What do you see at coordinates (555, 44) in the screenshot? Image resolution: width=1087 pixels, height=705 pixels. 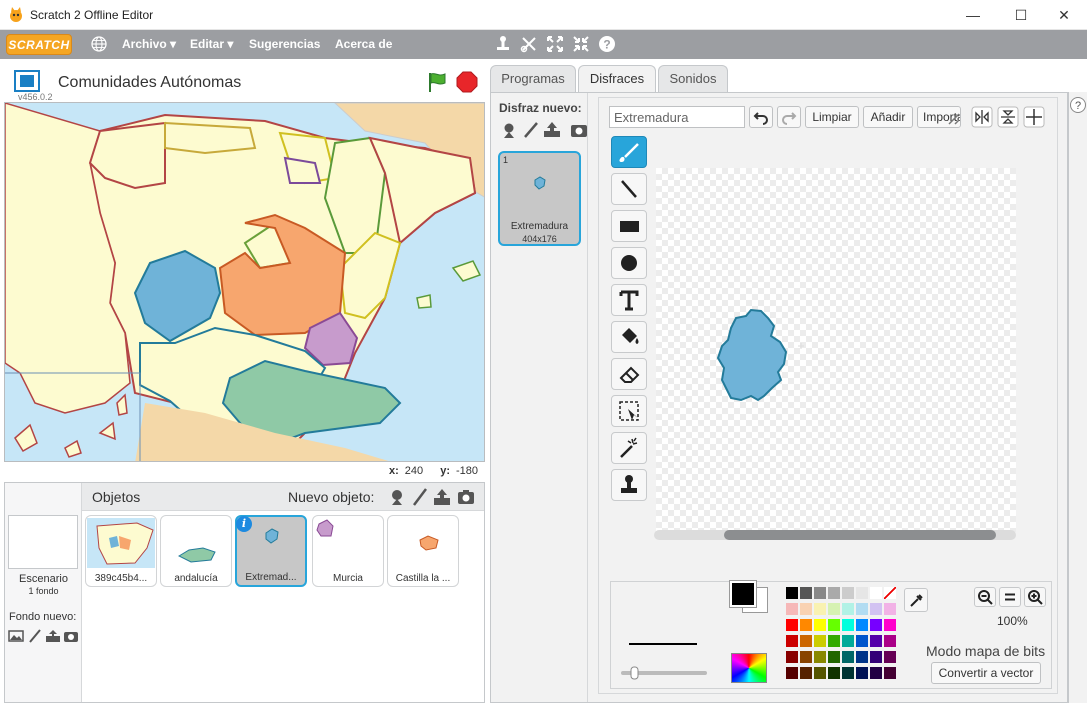 I see `grow-icon` at bounding box center [555, 44].